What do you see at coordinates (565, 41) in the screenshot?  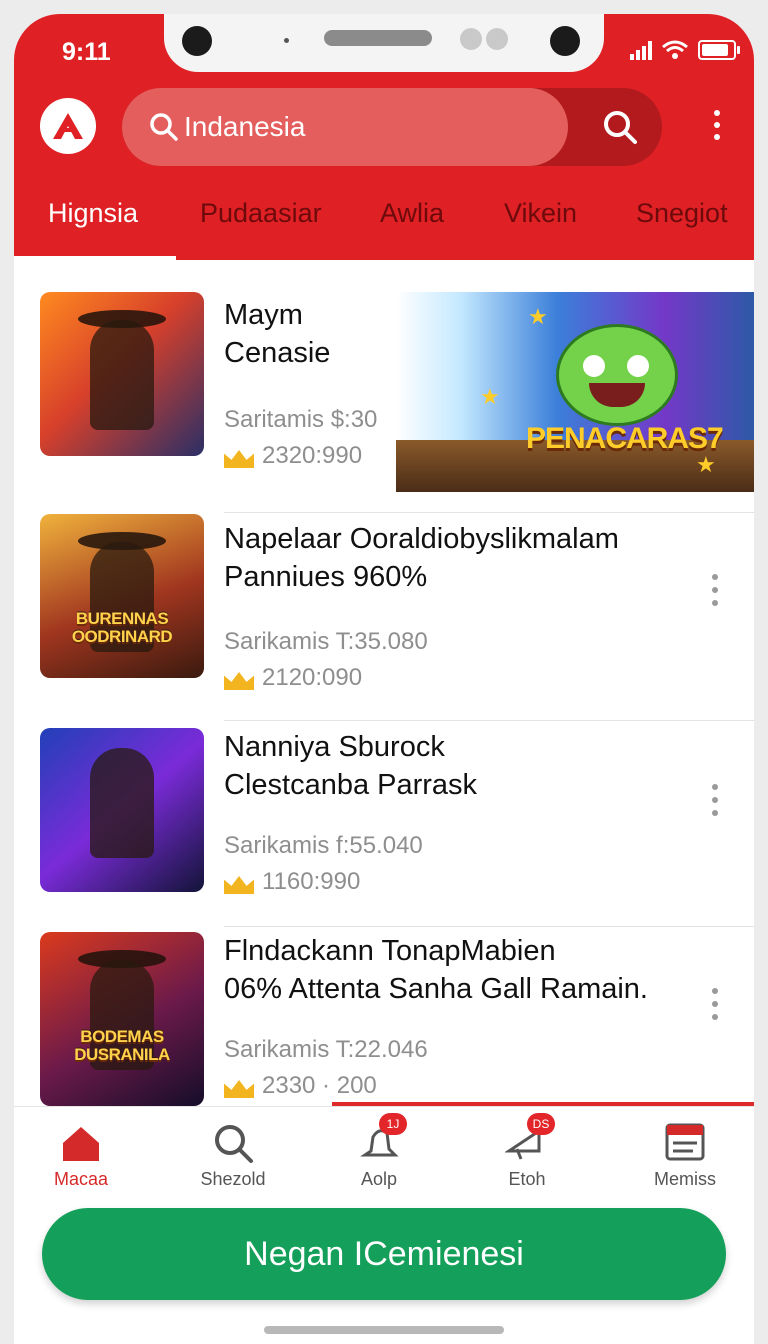 I see `selfie-camera-icon` at bounding box center [565, 41].